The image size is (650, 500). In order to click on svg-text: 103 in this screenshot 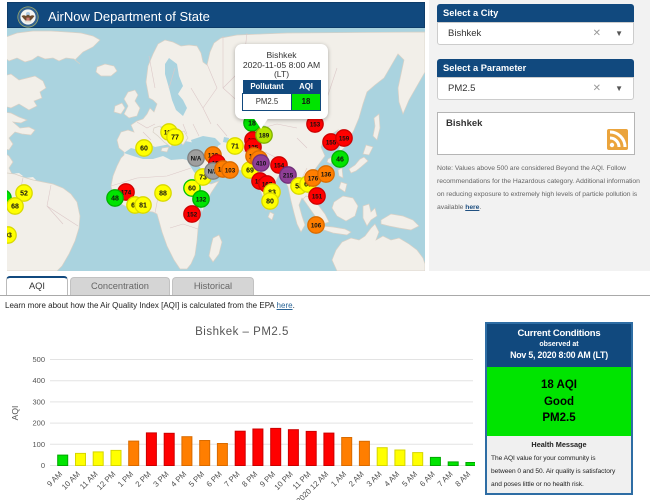, I will do `click(230, 170)`.